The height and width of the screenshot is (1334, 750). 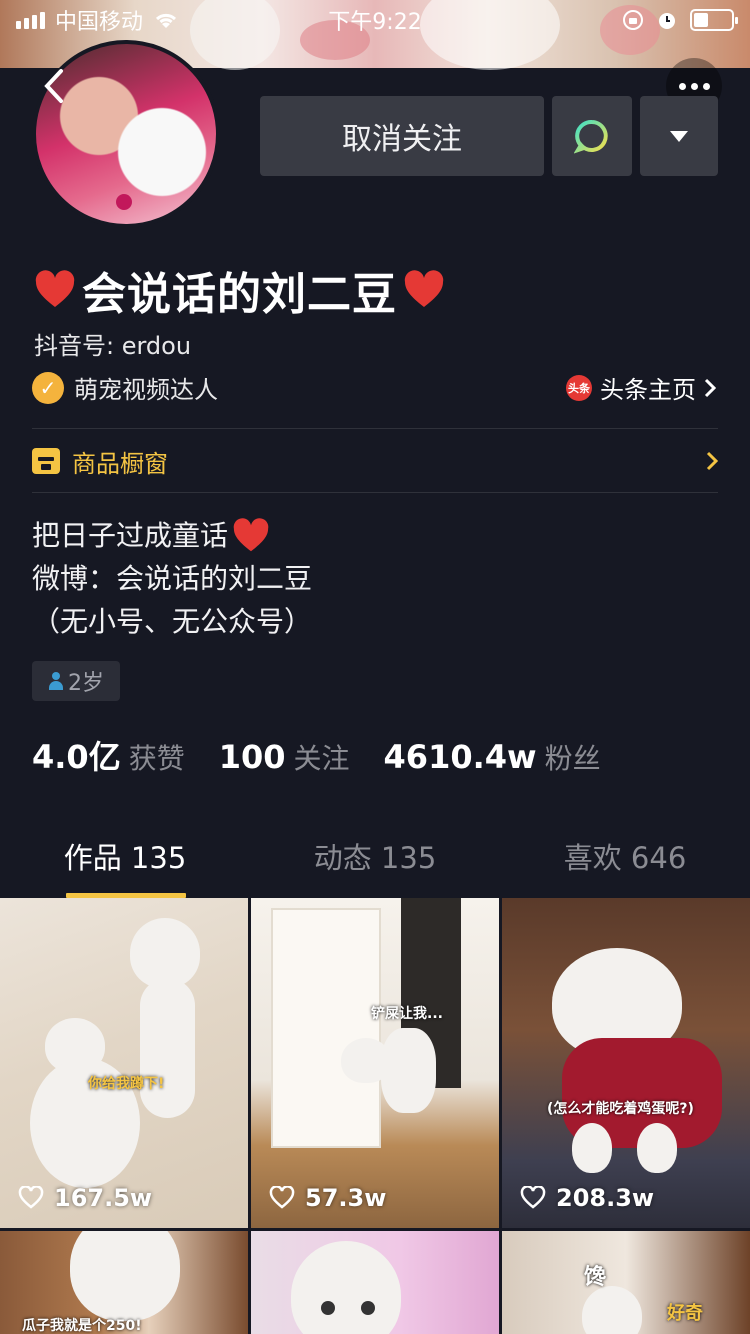 What do you see at coordinates (126, 1084) in the screenshot?
I see `video-caption: 你给我蹲下!` at bounding box center [126, 1084].